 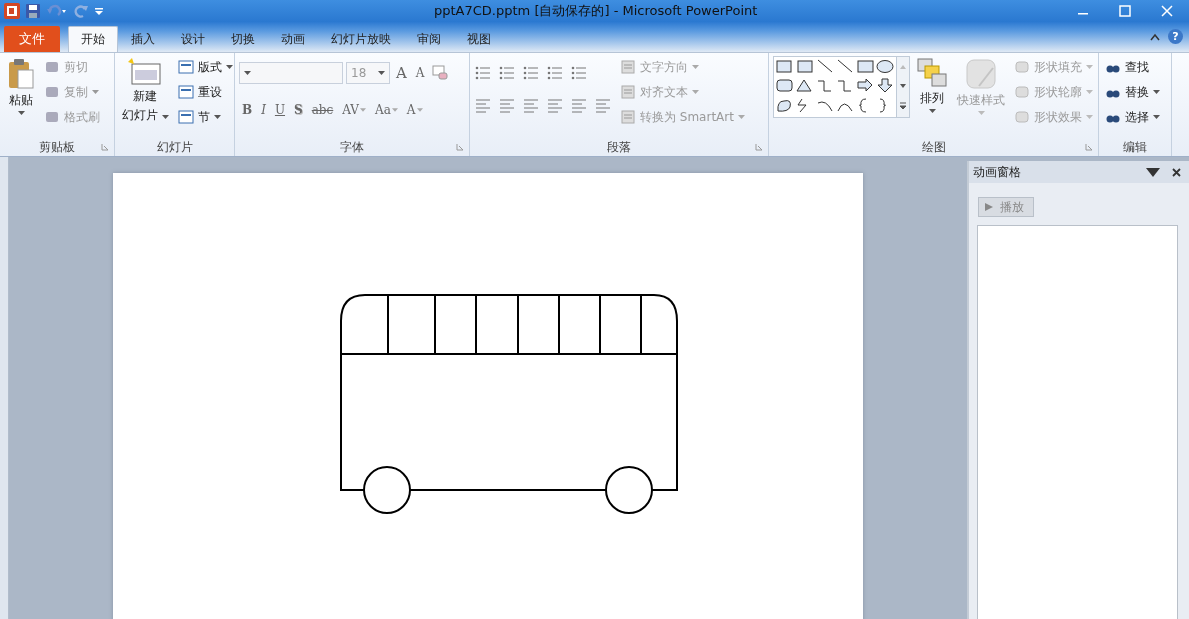 What do you see at coordinates (429, 39) in the screenshot?
I see `ribbon-tab: 审阅` at bounding box center [429, 39].